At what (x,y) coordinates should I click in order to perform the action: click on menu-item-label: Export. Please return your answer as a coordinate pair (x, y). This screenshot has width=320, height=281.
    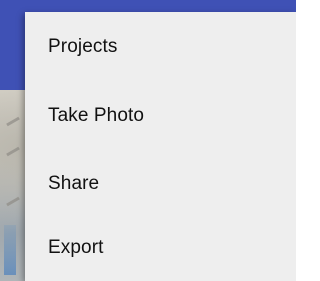
    Looking at the image, I should click on (76, 247).